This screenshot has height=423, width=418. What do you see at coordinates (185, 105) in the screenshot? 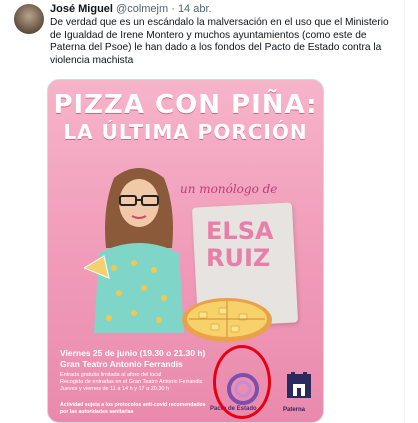
I see `poster-title-line1: PIZZA CON PIÑA:` at bounding box center [185, 105].